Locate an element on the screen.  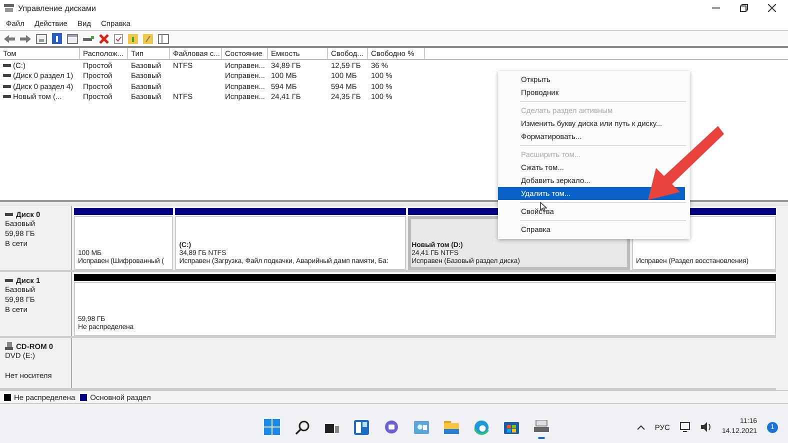
chat-icon is located at coordinates (391, 427).